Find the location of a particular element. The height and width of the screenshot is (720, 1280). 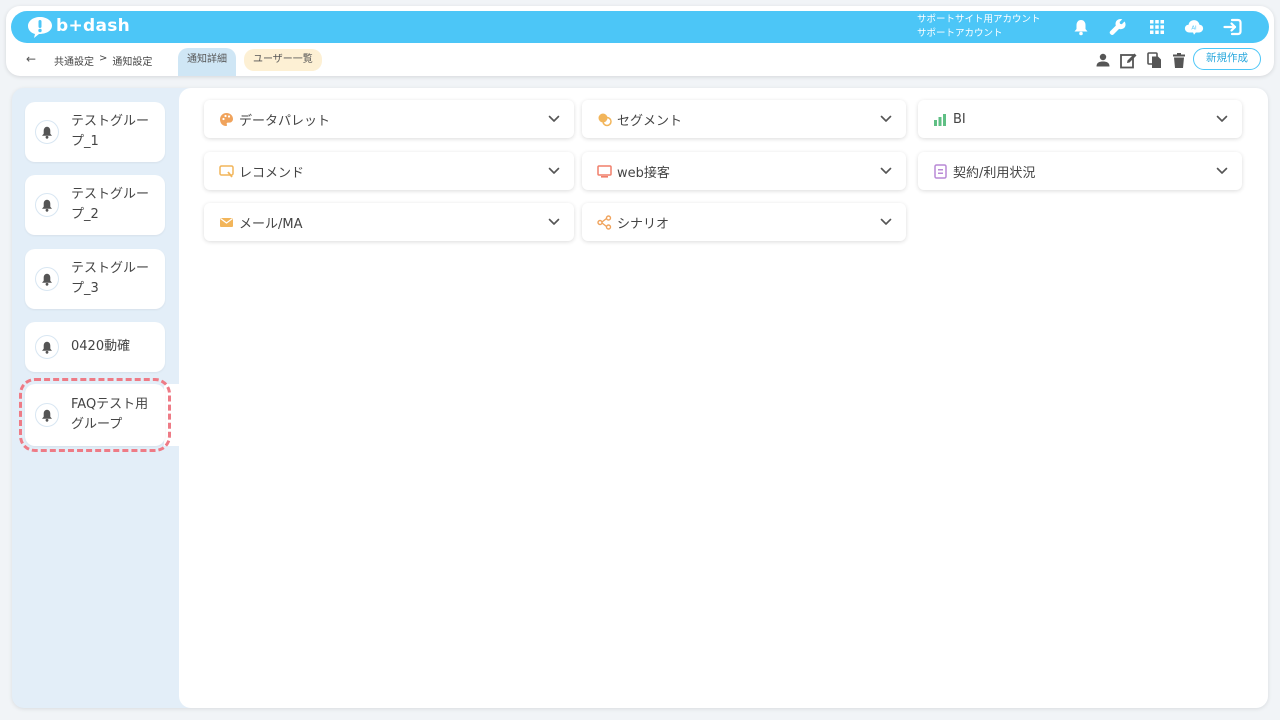

category-dropdown: セグメント is located at coordinates (744, 119).